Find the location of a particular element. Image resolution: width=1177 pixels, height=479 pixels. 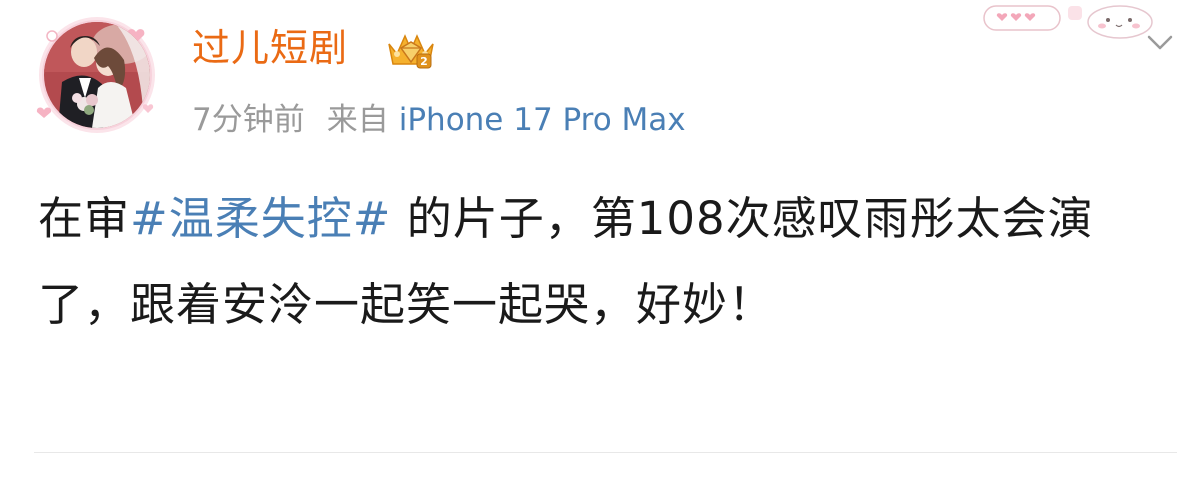

post-time: 7分钟前 is located at coordinates (248, 120).